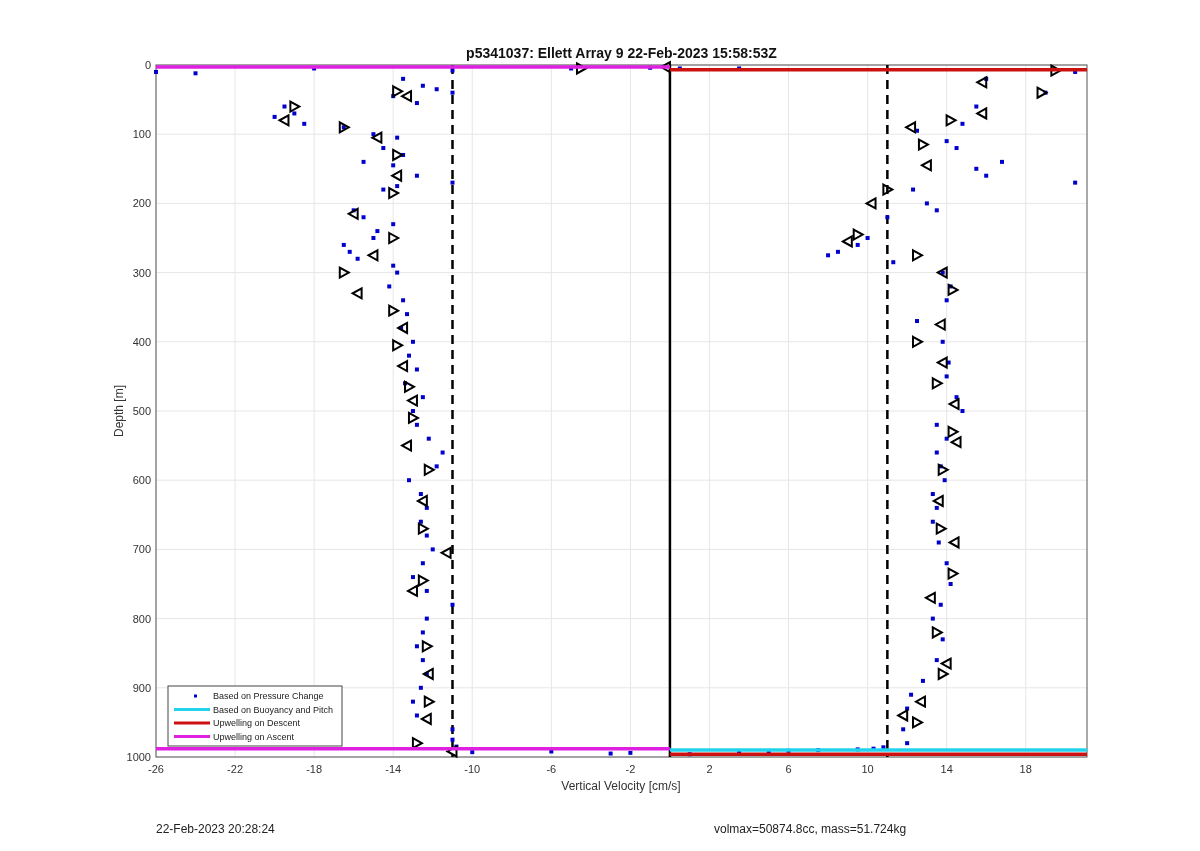 The height and width of the screenshot is (851, 1200). Describe the element at coordinates (788, 769) in the screenshot. I see `x-tick-label: 6` at that location.